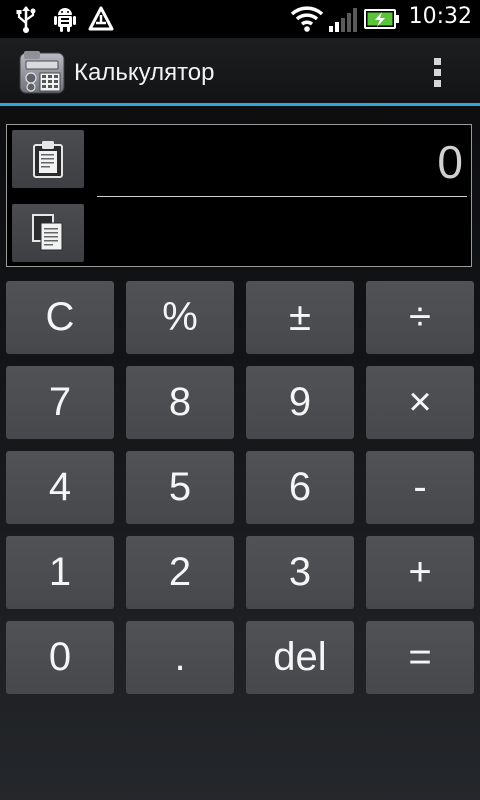  Describe the element at coordinates (420, 317) in the screenshot. I see `key-divide: ÷` at that location.